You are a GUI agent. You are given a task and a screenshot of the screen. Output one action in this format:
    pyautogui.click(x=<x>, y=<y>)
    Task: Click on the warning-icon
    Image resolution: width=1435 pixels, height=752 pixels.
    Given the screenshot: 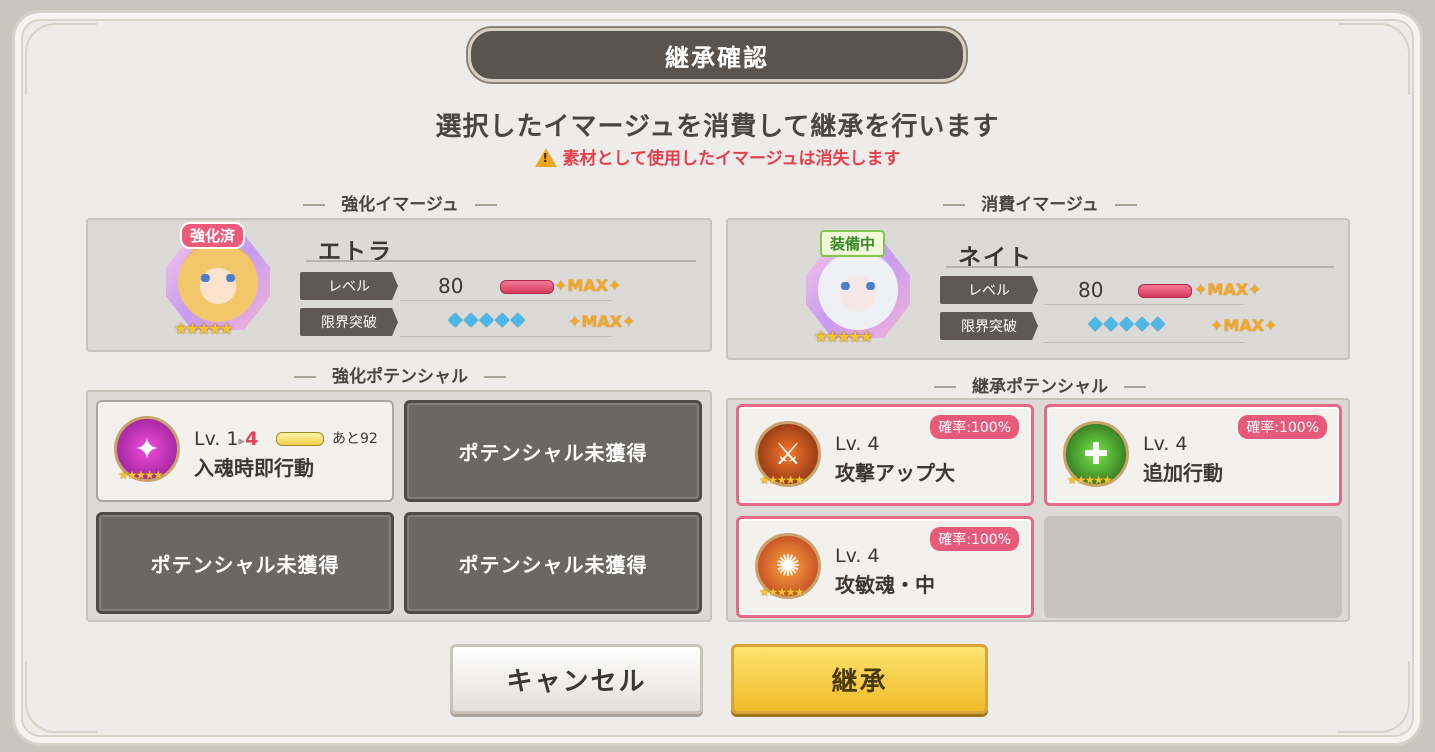 What is the action you would take?
    pyautogui.click(x=545, y=157)
    